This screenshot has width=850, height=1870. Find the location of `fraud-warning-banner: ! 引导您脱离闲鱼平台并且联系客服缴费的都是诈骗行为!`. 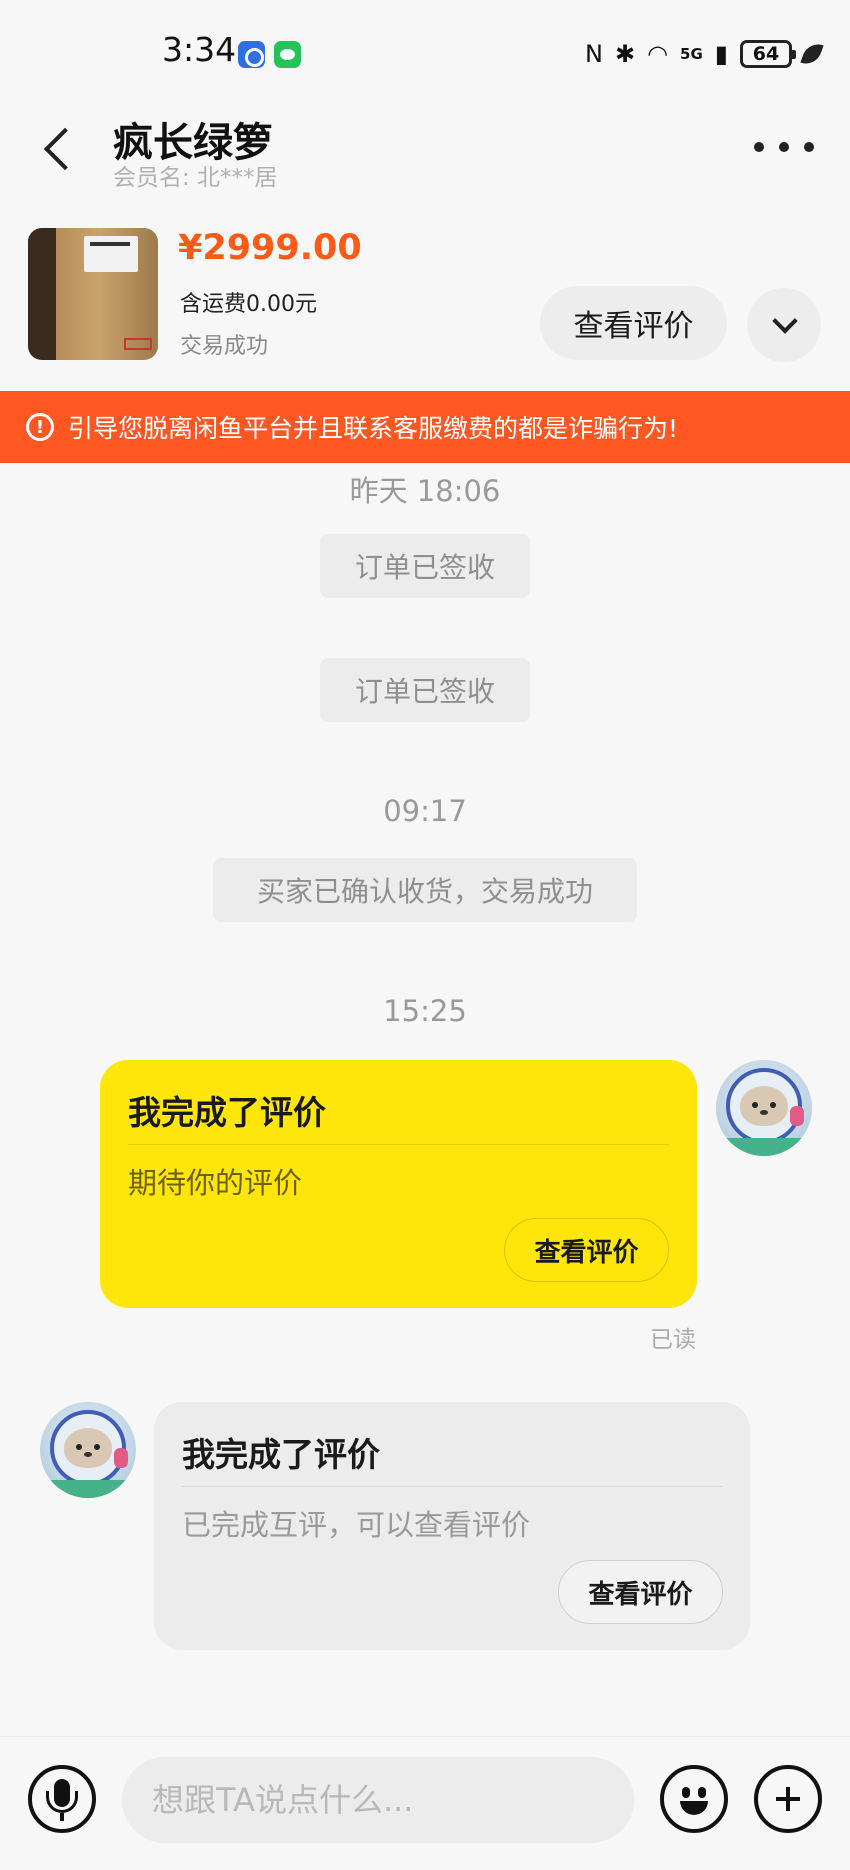

fraud-warning-banner: ! 引导您脱离闲鱼平台并且联系客服缴费的都是诈骗行为! is located at coordinates (425, 427).